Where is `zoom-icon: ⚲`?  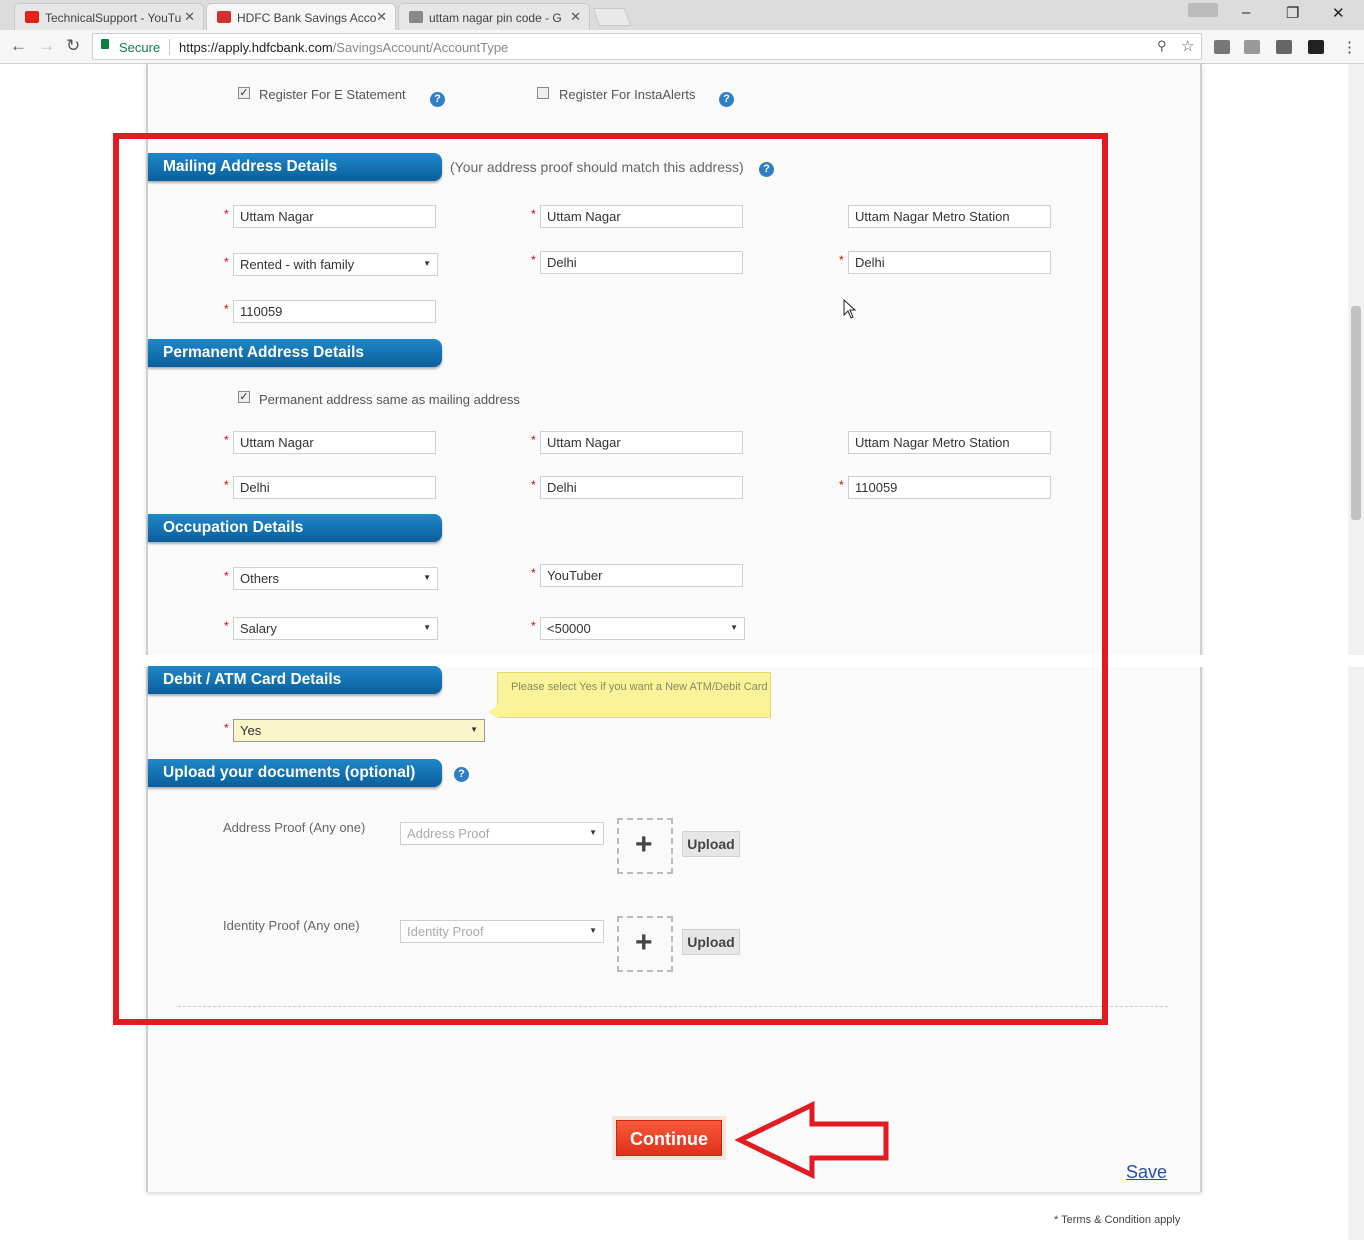 zoom-icon: ⚲ is located at coordinates (1162, 46).